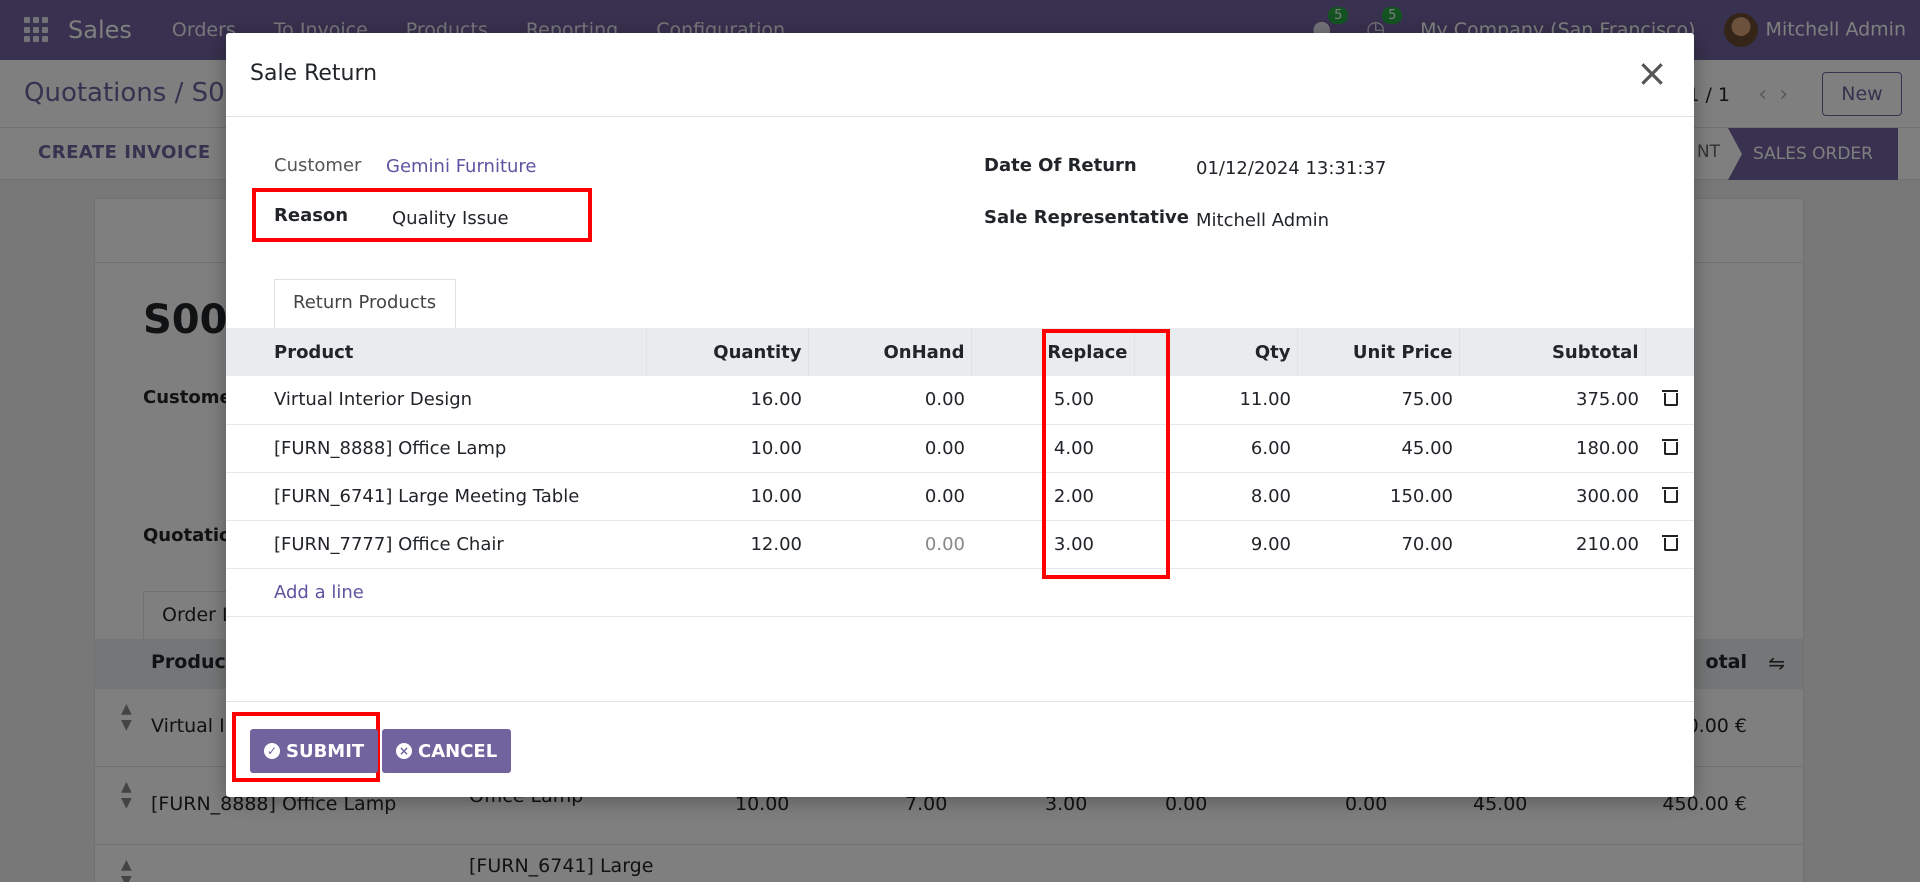 Image resolution: width=1920 pixels, height=882 pixels. What do you see at coordinates (960, 749) in the screenshot?
I see `modal-footer: ✓ SUBMIT × CANCEL` at bounding box center [960, 749].